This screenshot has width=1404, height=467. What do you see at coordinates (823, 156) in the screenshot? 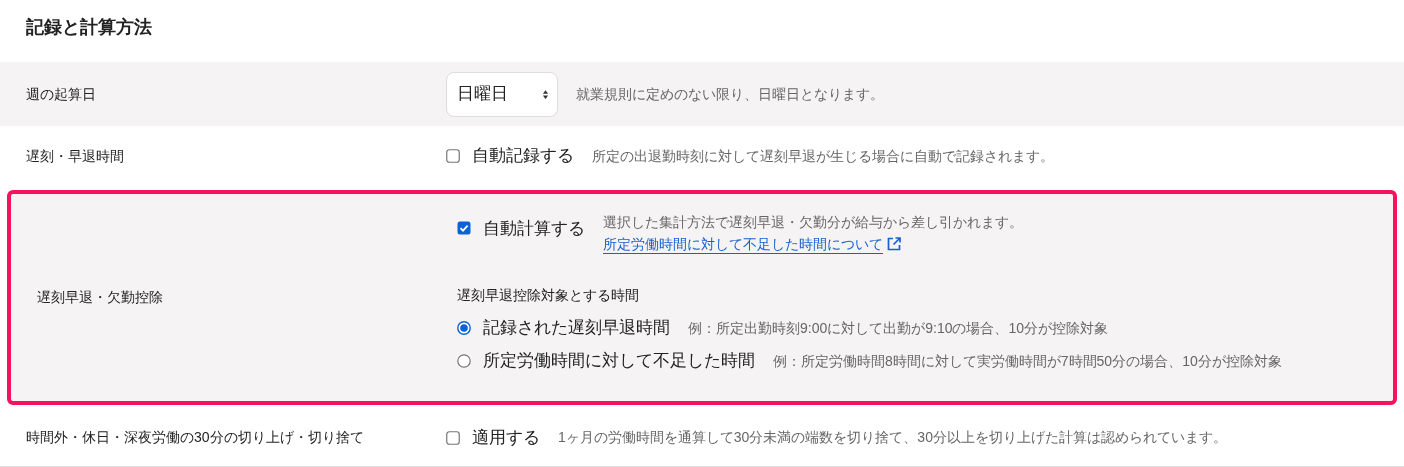
I see `hint-text: 所定の出退勤時刻に対して遅刻早退が生じる場合に自動で記録されます。` at bounding box center [823, 156].